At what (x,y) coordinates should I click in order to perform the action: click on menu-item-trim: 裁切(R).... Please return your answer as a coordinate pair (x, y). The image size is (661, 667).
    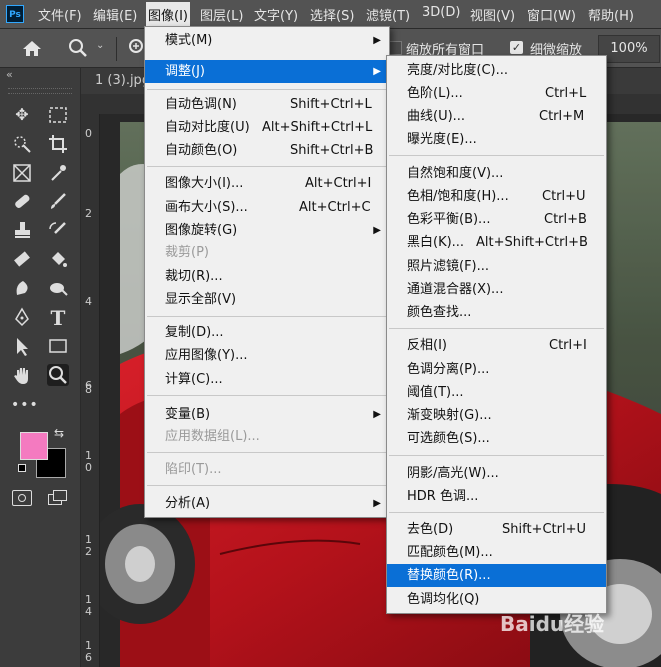
    Looking at the image, I should click on (267, 276).